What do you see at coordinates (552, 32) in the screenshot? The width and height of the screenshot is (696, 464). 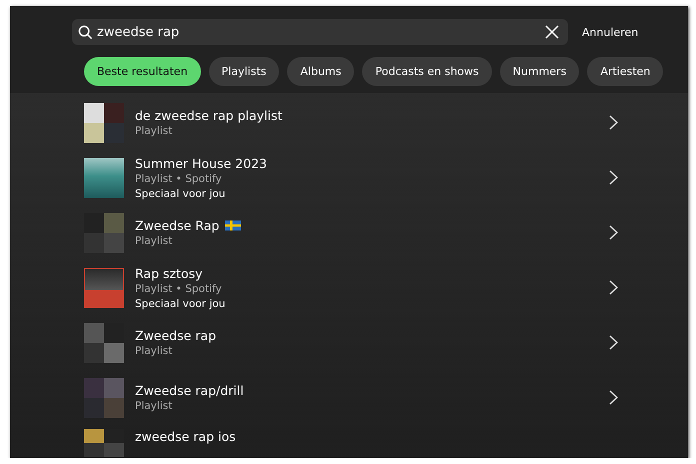 I see `clear-button` at bounding box center [552, 32].